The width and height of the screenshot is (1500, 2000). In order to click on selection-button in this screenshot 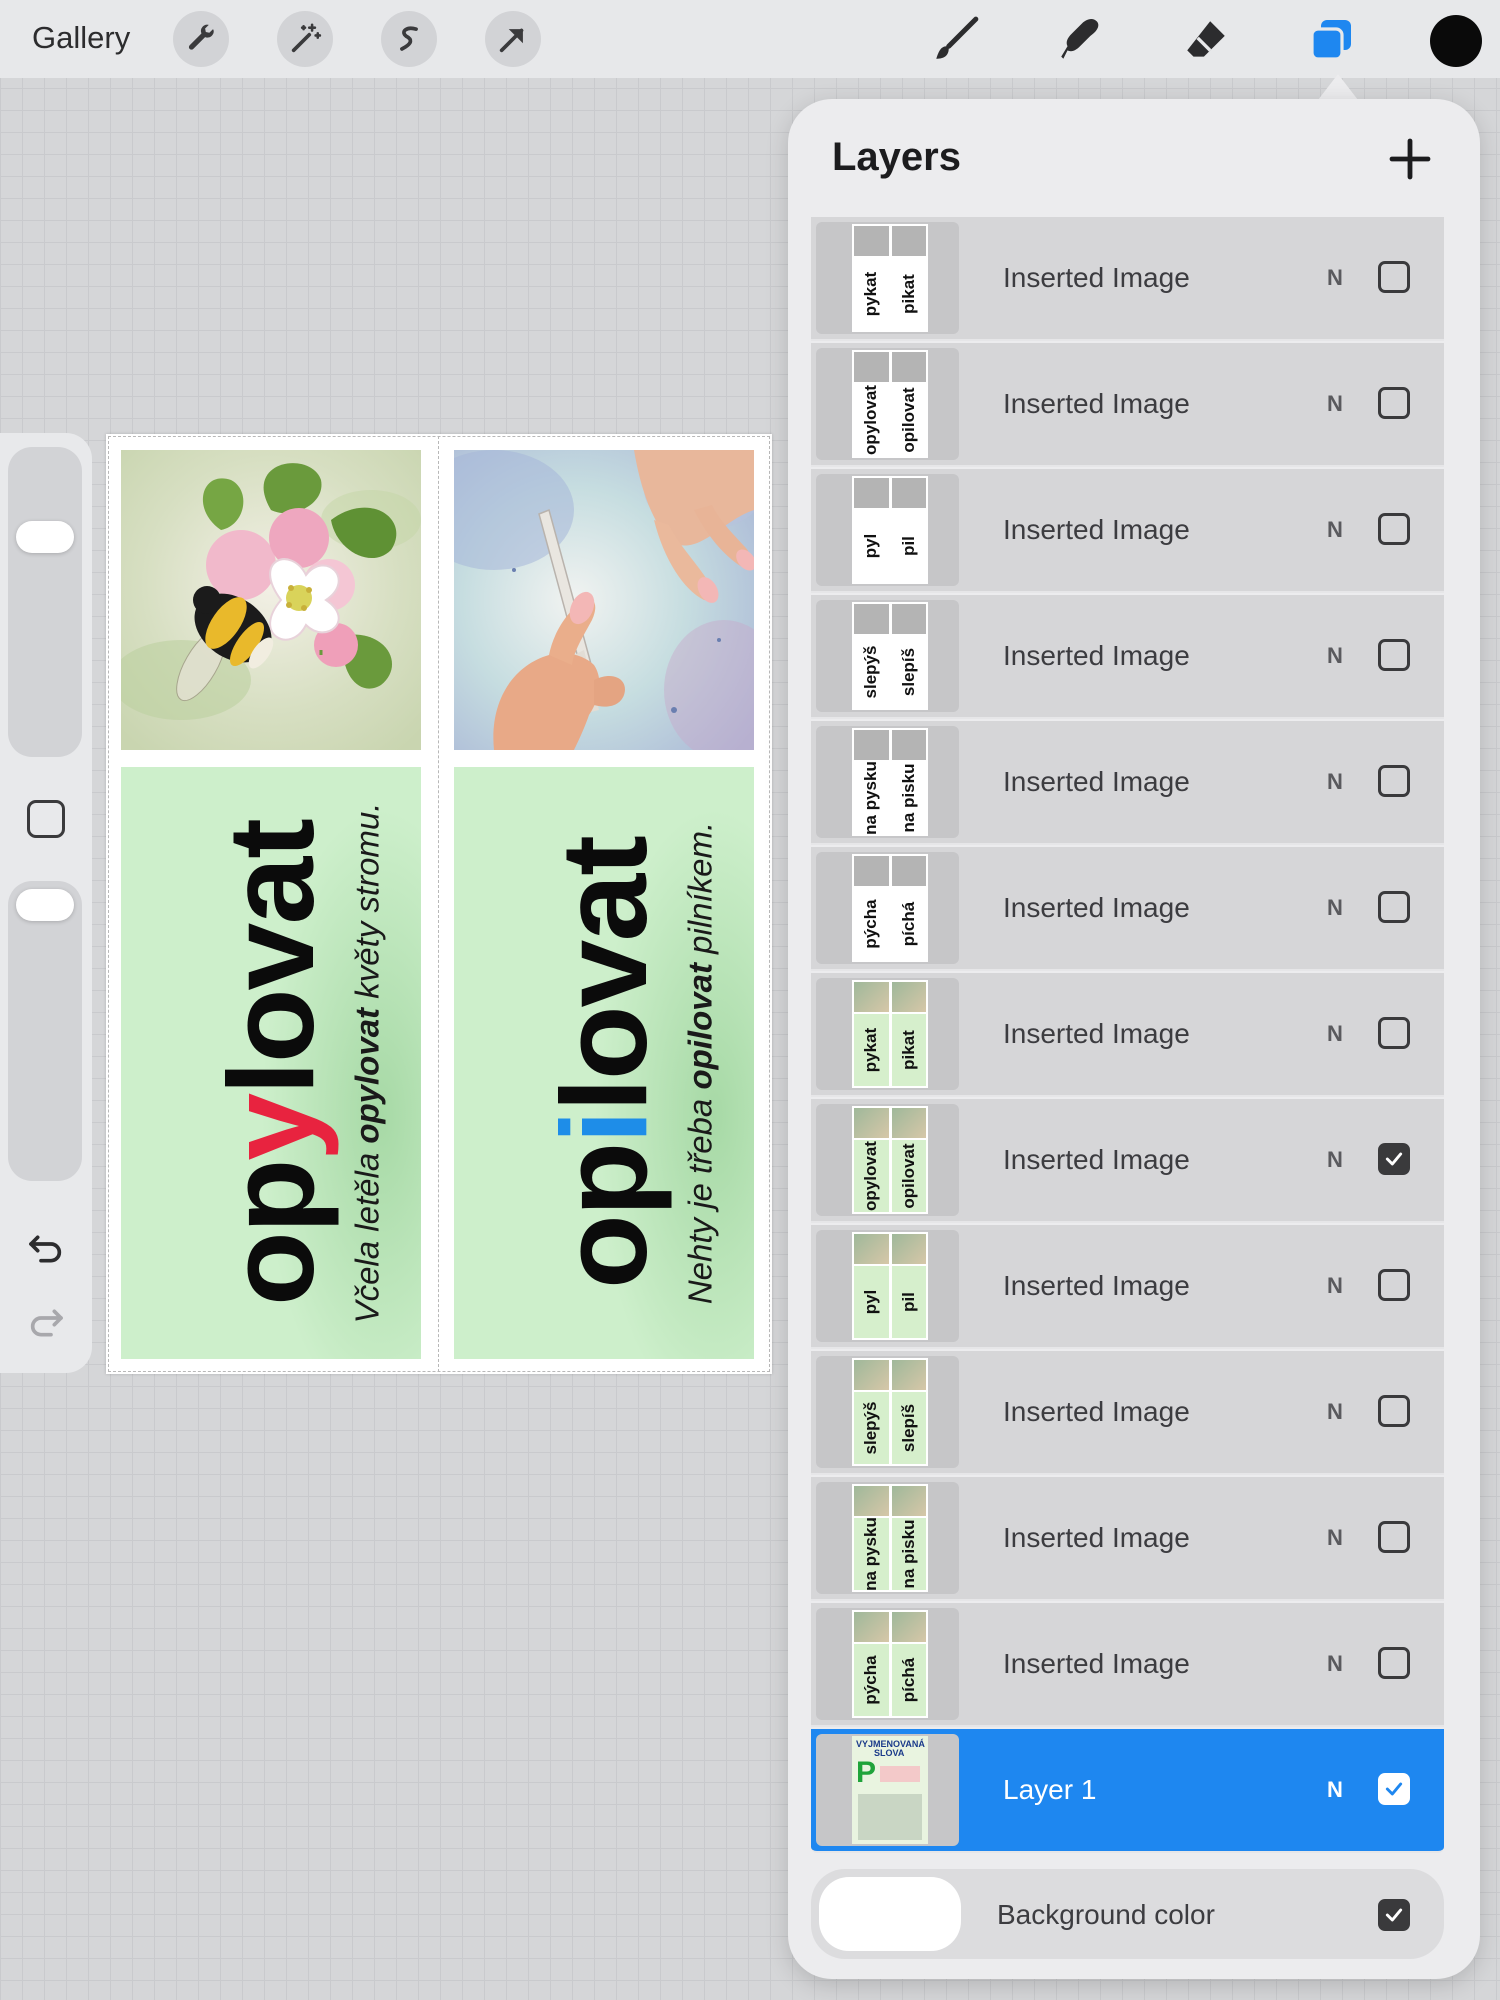, I will do `click(409, 39)`.